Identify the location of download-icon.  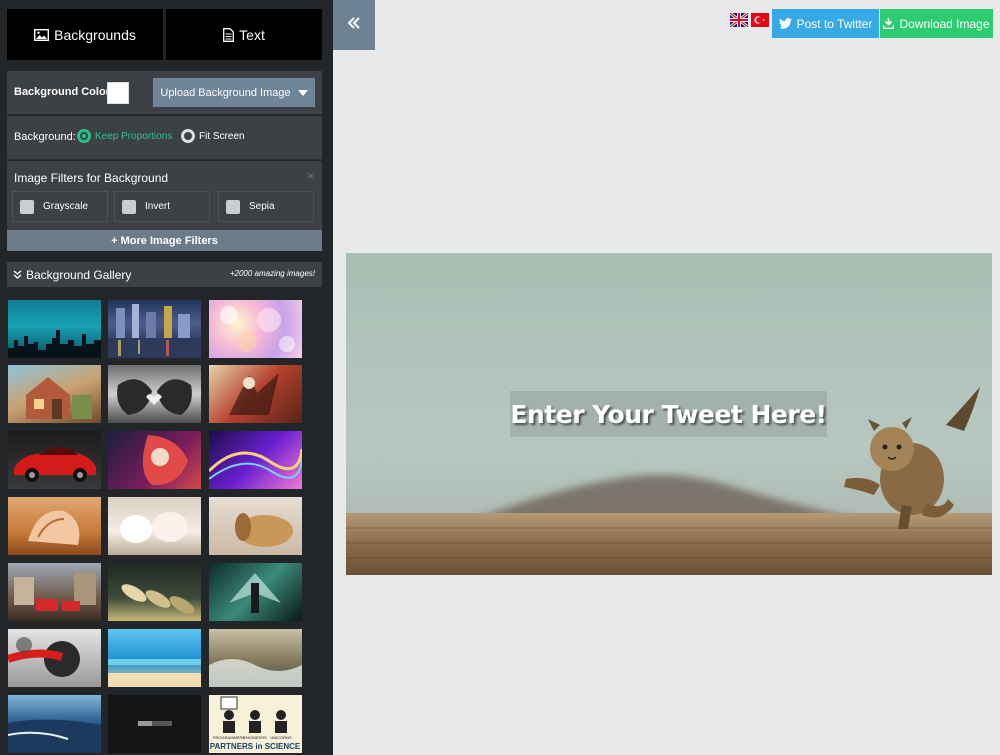
(889, 23).